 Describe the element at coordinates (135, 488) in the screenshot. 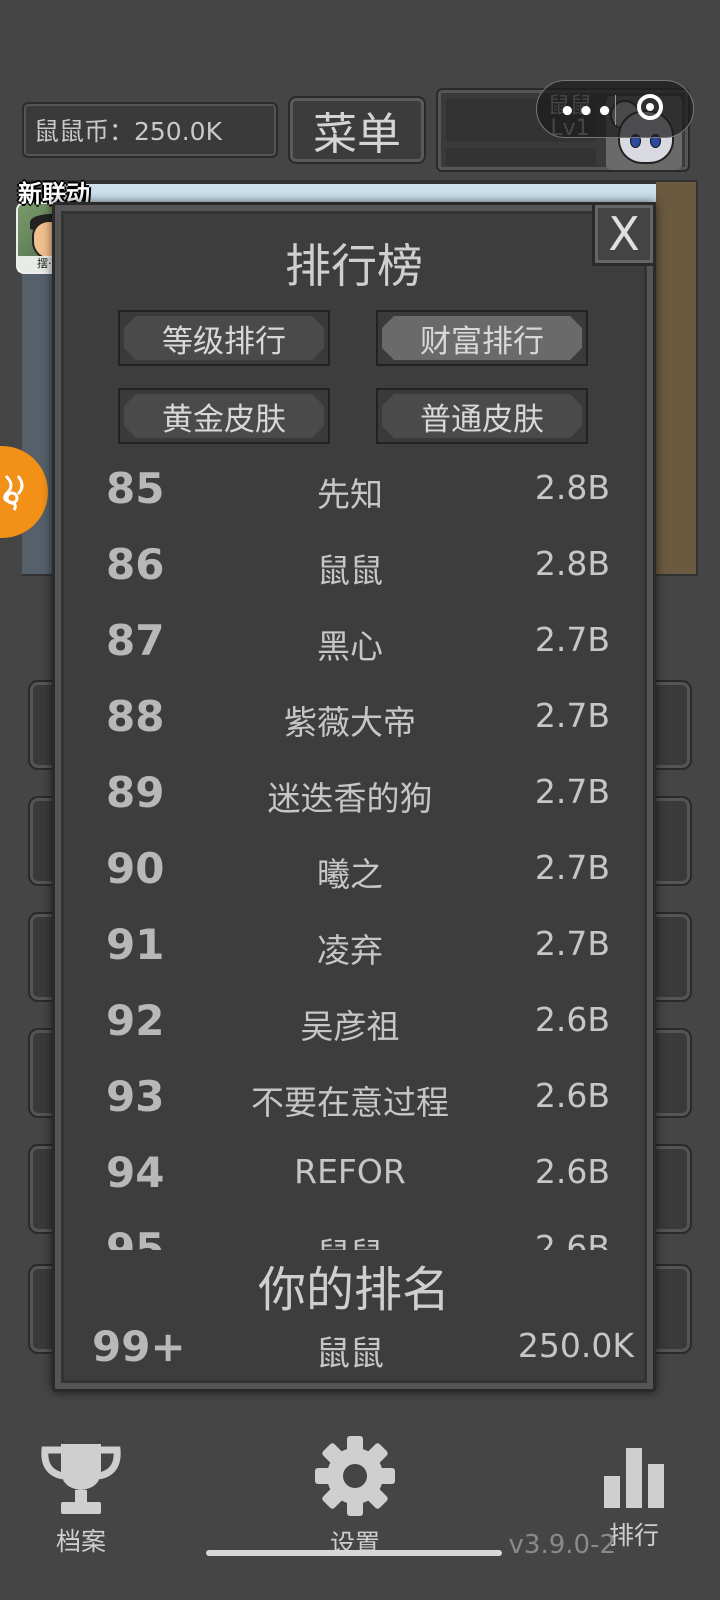

I see `rank-number: 85` at that location.